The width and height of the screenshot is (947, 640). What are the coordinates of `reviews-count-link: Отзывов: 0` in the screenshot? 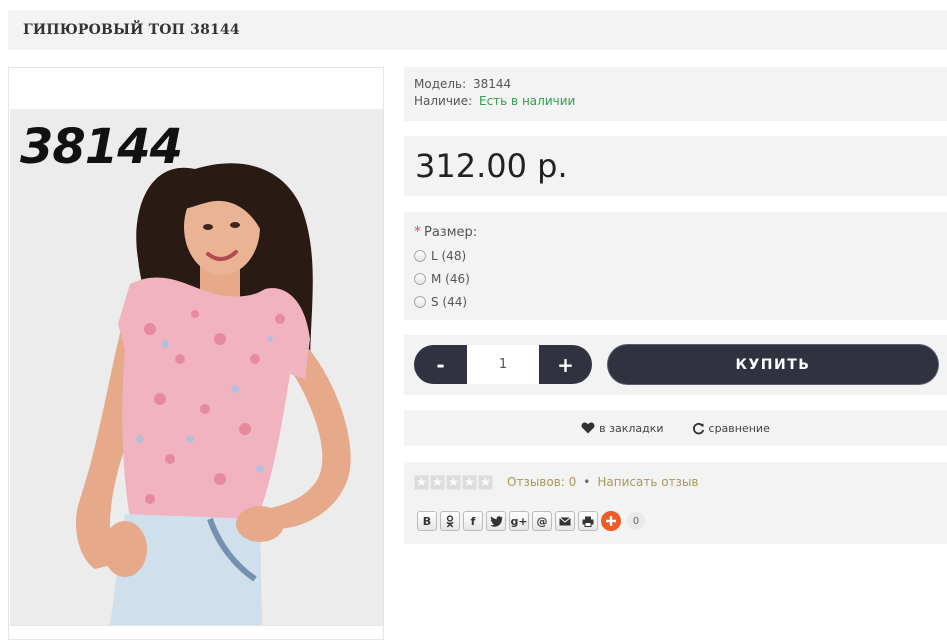 It's located at (541, 482).